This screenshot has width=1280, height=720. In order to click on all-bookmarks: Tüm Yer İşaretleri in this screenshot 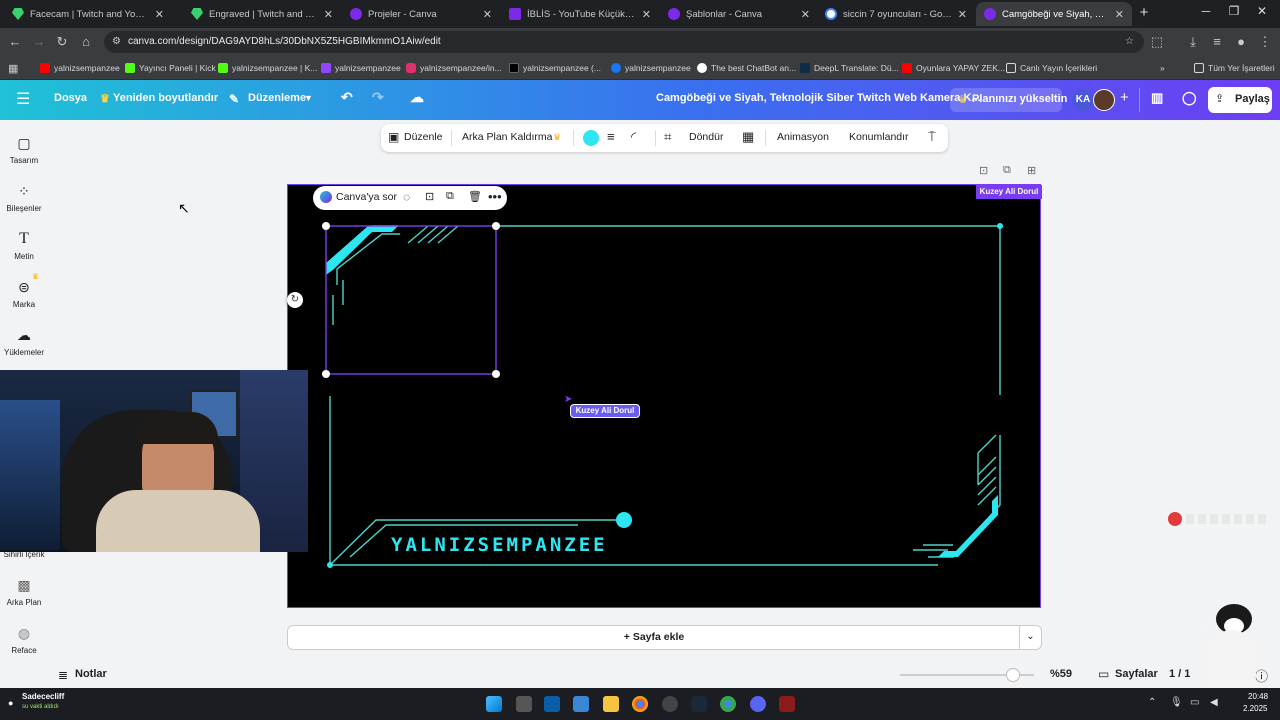, I will do `click(1234, 68)`.